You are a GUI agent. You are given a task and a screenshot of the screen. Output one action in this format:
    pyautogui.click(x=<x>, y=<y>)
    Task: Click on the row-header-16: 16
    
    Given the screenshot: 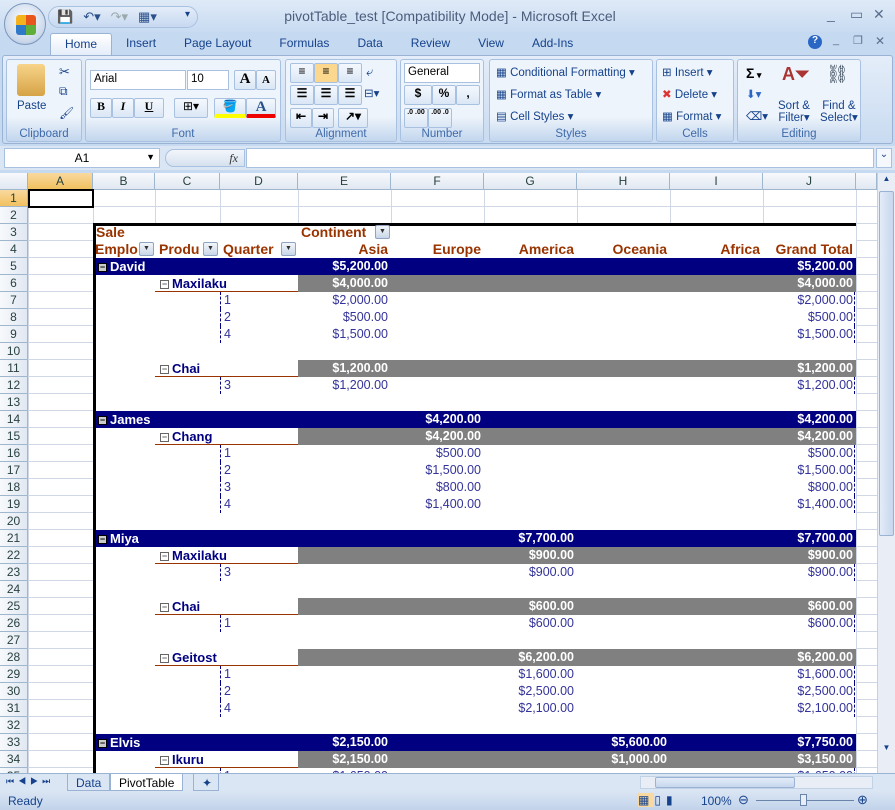 What is the action you would take?
    pyautogui.click(x=14, y=453)
    